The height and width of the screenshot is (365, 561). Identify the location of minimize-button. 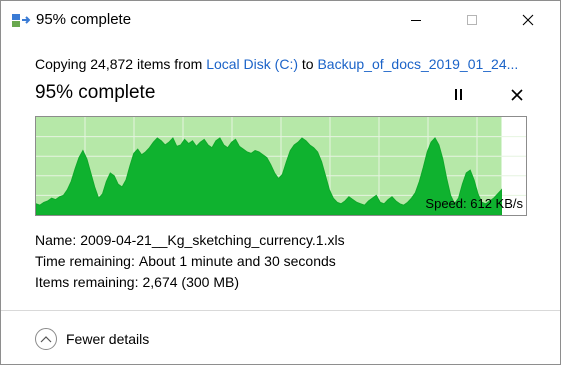
(416, 20).